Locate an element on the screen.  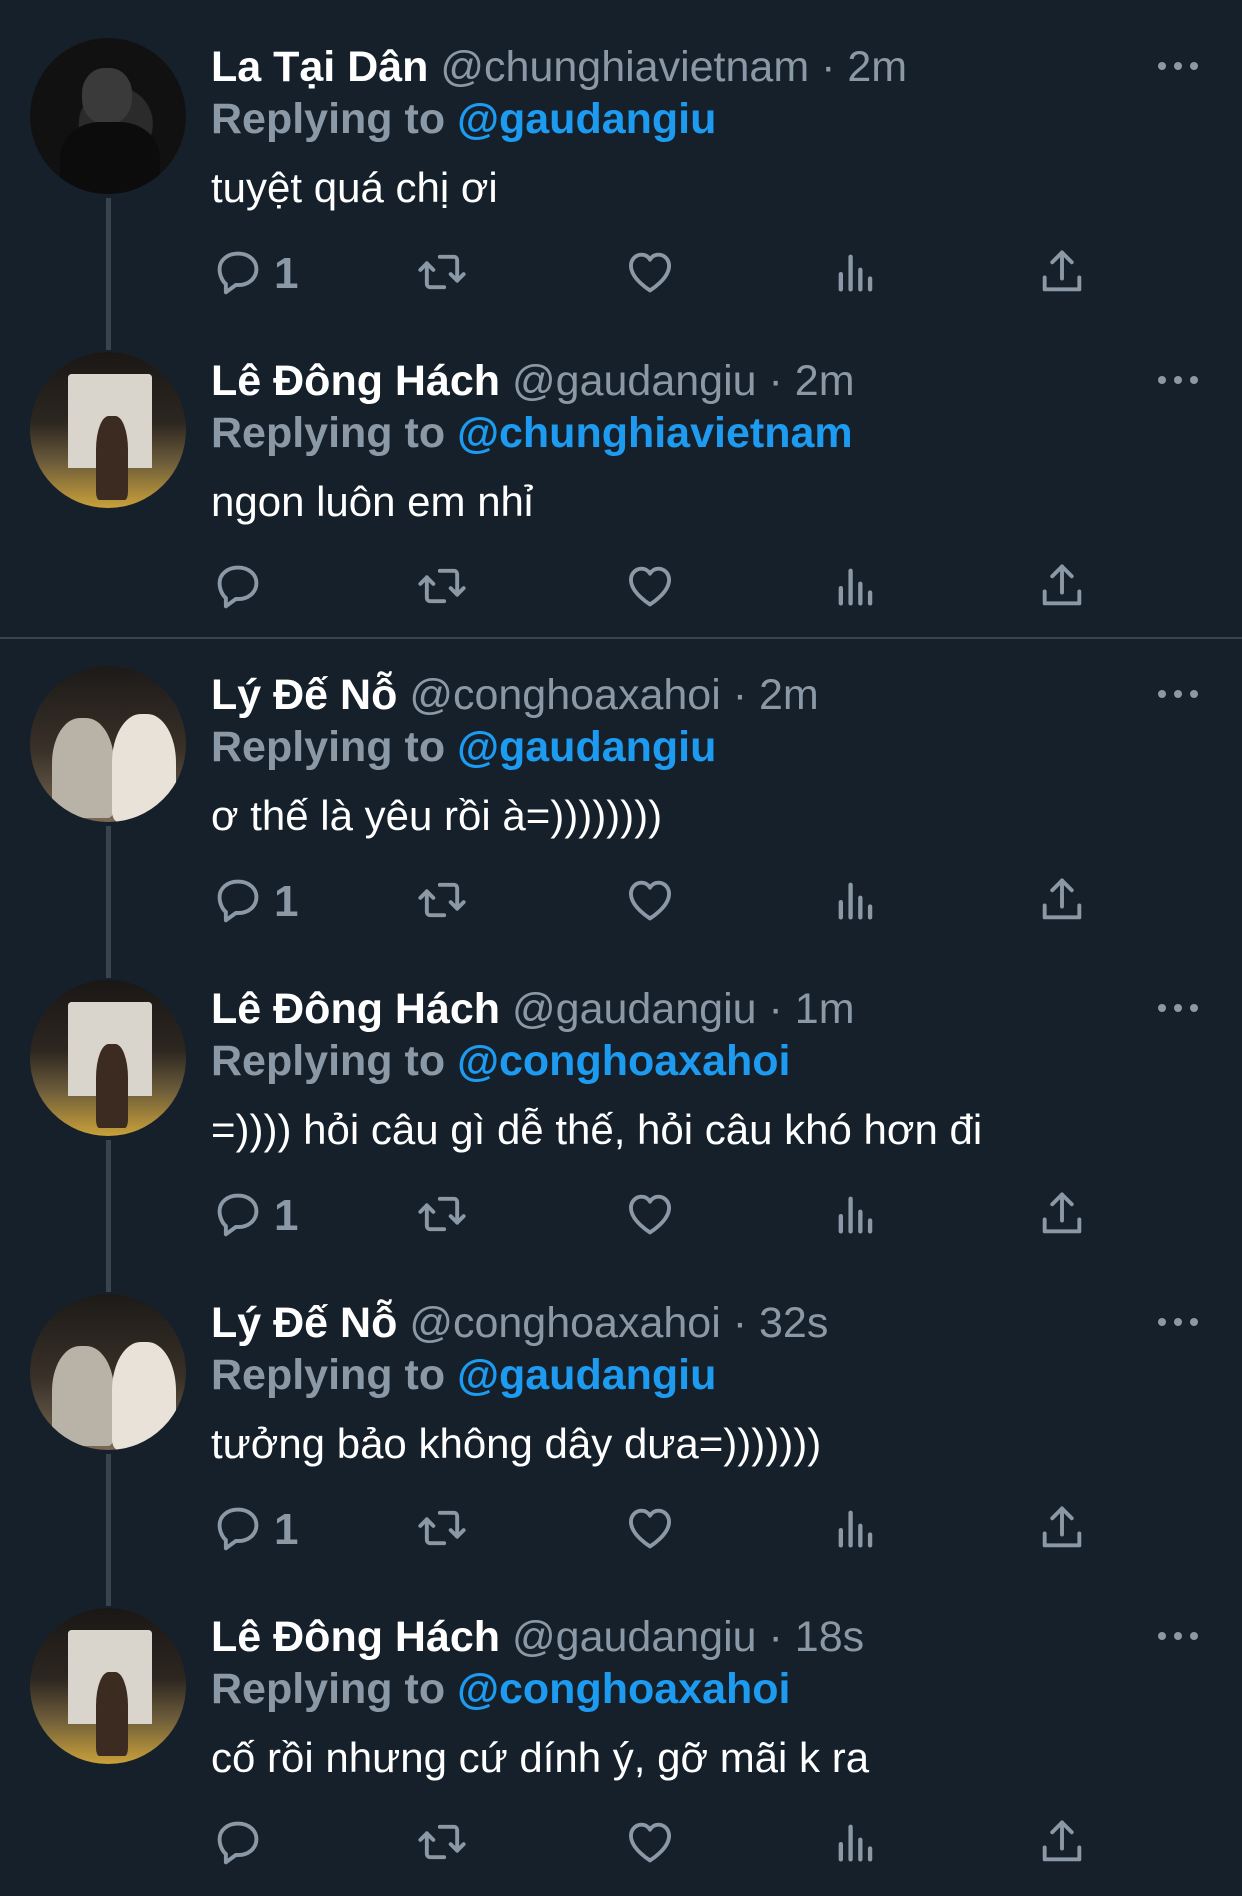
tweet-header: Lý Đế Nỗ @conghoaxahoi · 32s is located at coordinates (519, 1323).